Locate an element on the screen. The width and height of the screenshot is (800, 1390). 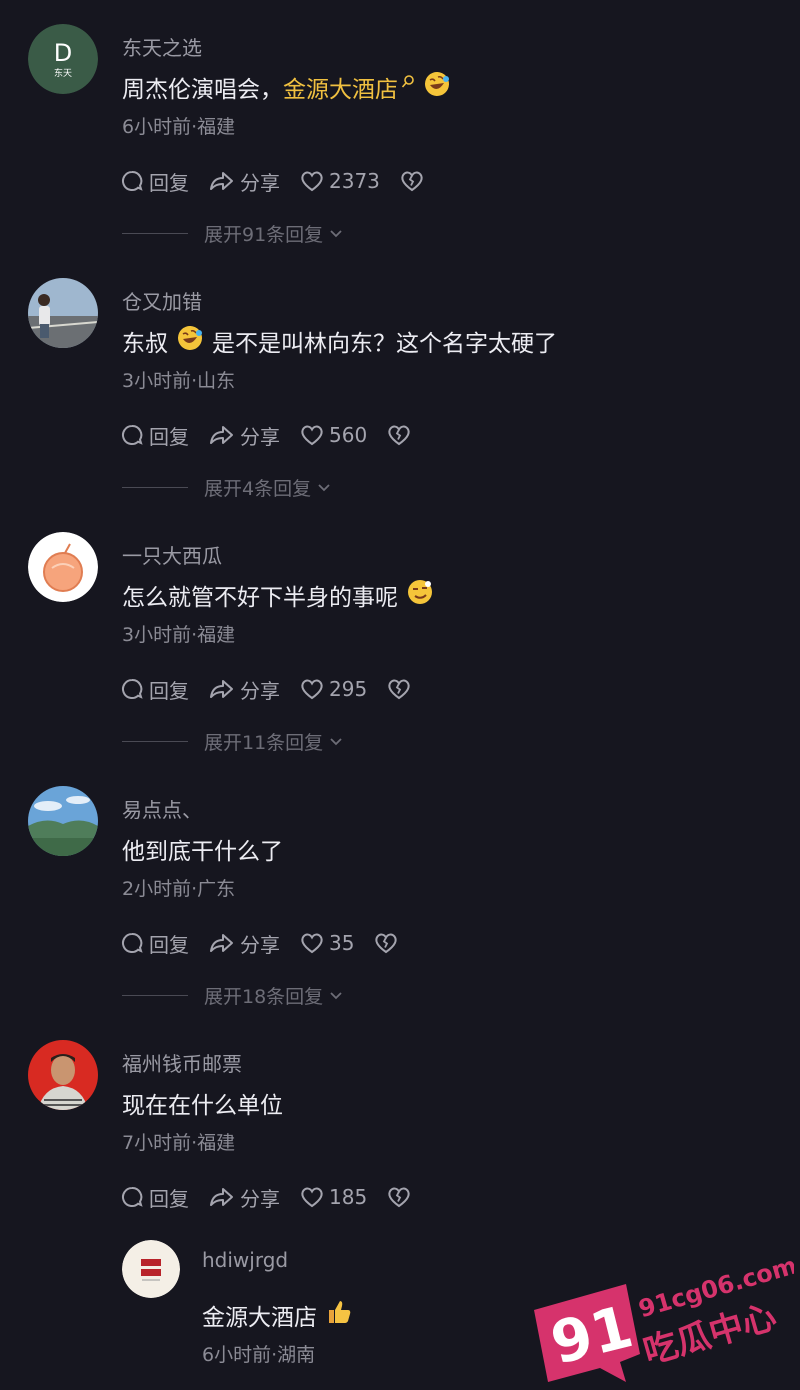
like-button: 2373 is located at coordinates (340, 181).